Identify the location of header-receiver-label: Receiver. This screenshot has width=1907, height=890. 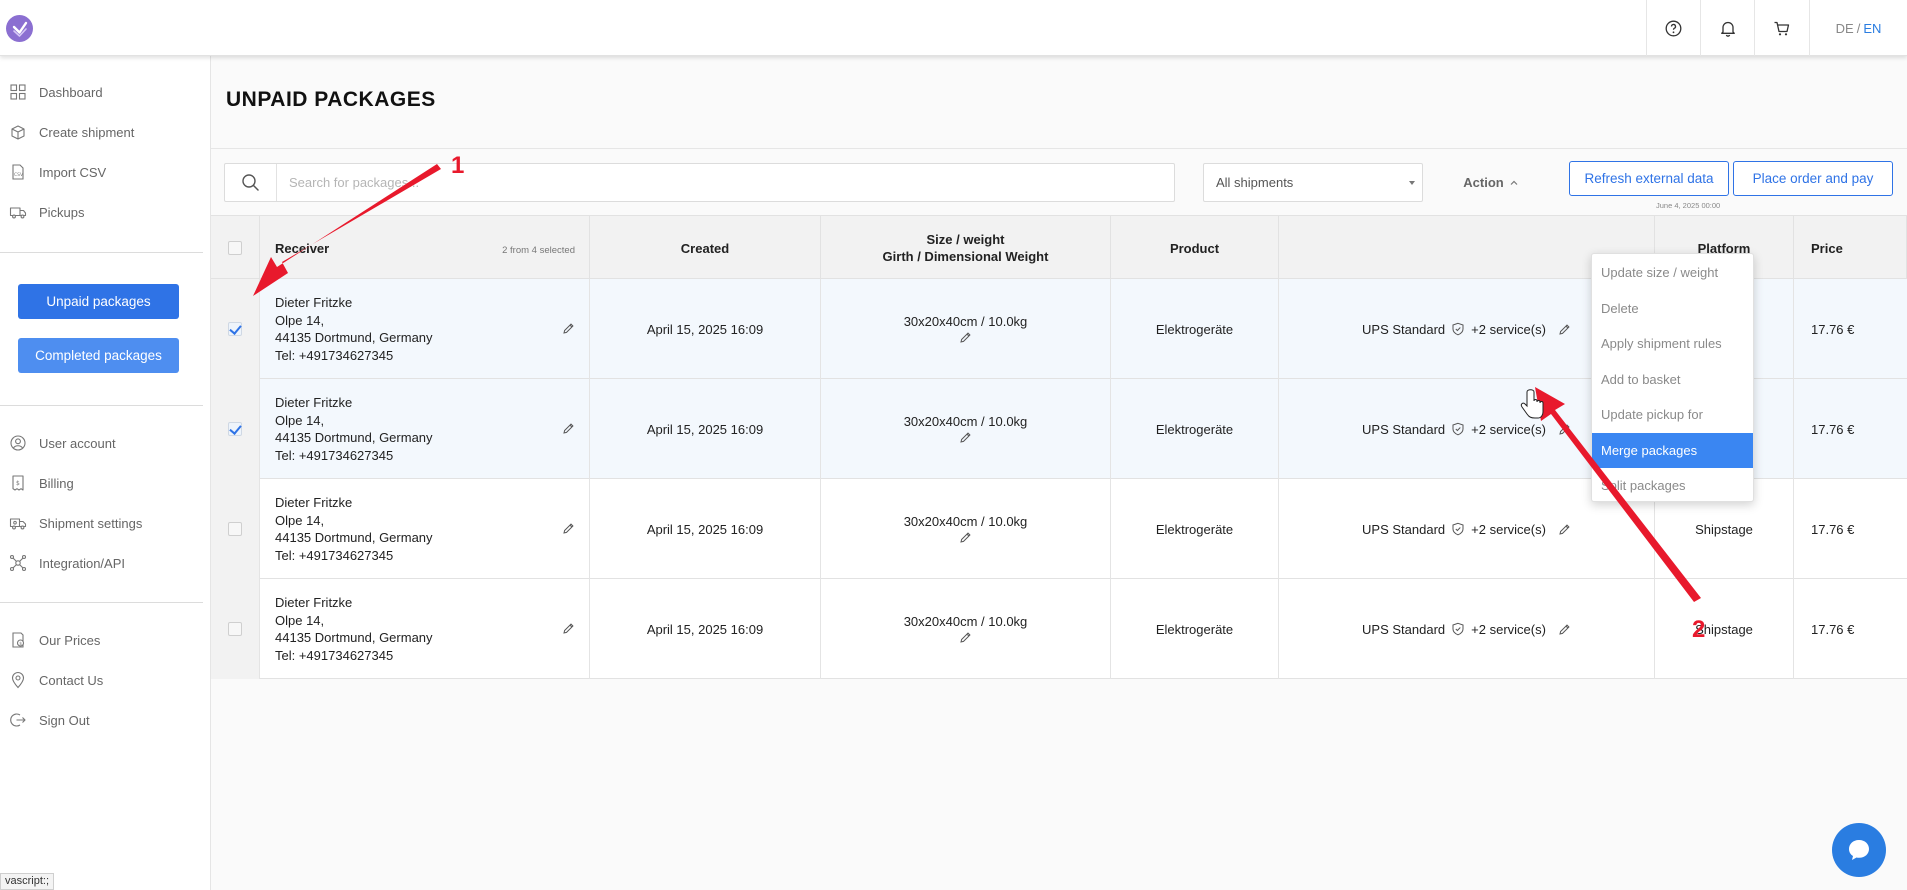
(302, 248).